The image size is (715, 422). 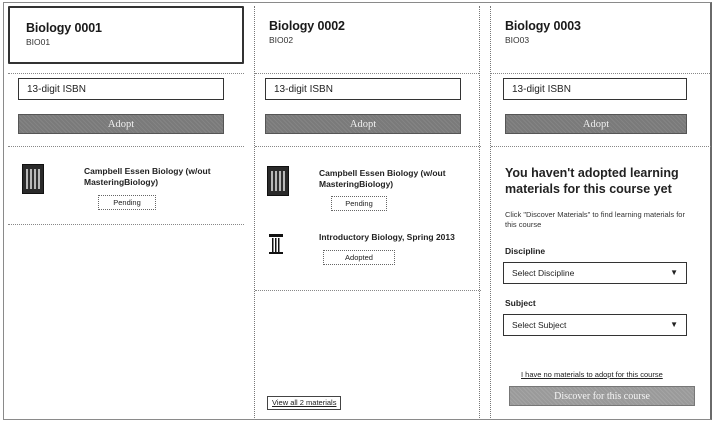 What do you see at coordinates (367, 35) in the screenshot?
I see `course-header: Biology 0002 BIO02` at bounding box center [367, 35].